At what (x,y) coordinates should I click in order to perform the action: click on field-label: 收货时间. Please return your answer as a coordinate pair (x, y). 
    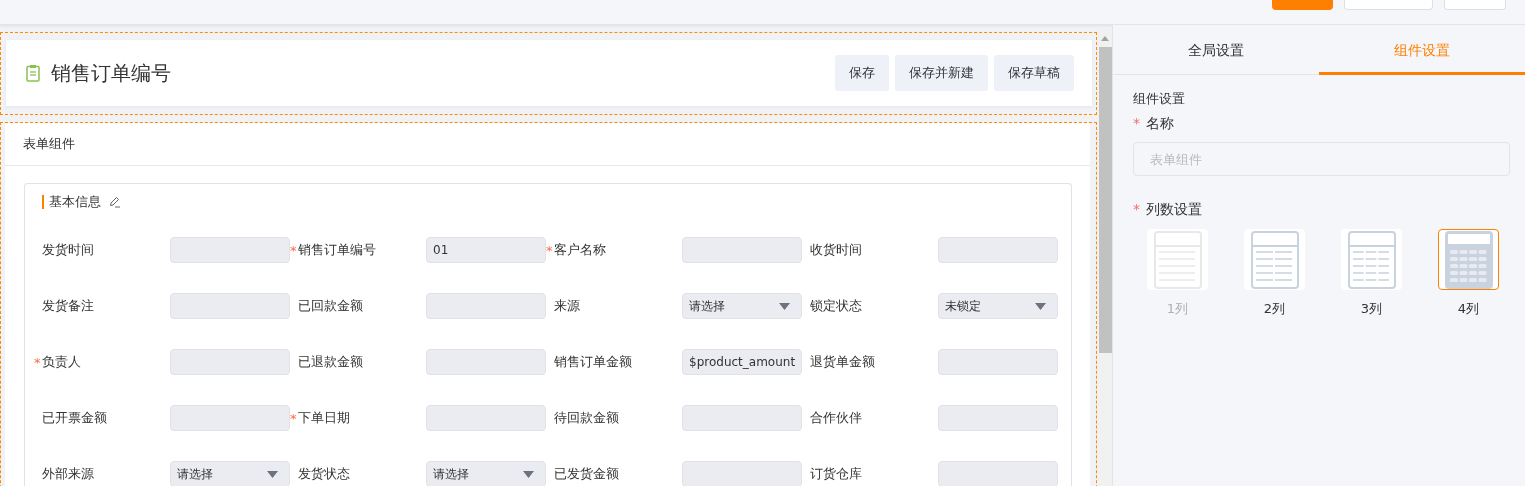
    Looking at the image, I should click on (836, 250).